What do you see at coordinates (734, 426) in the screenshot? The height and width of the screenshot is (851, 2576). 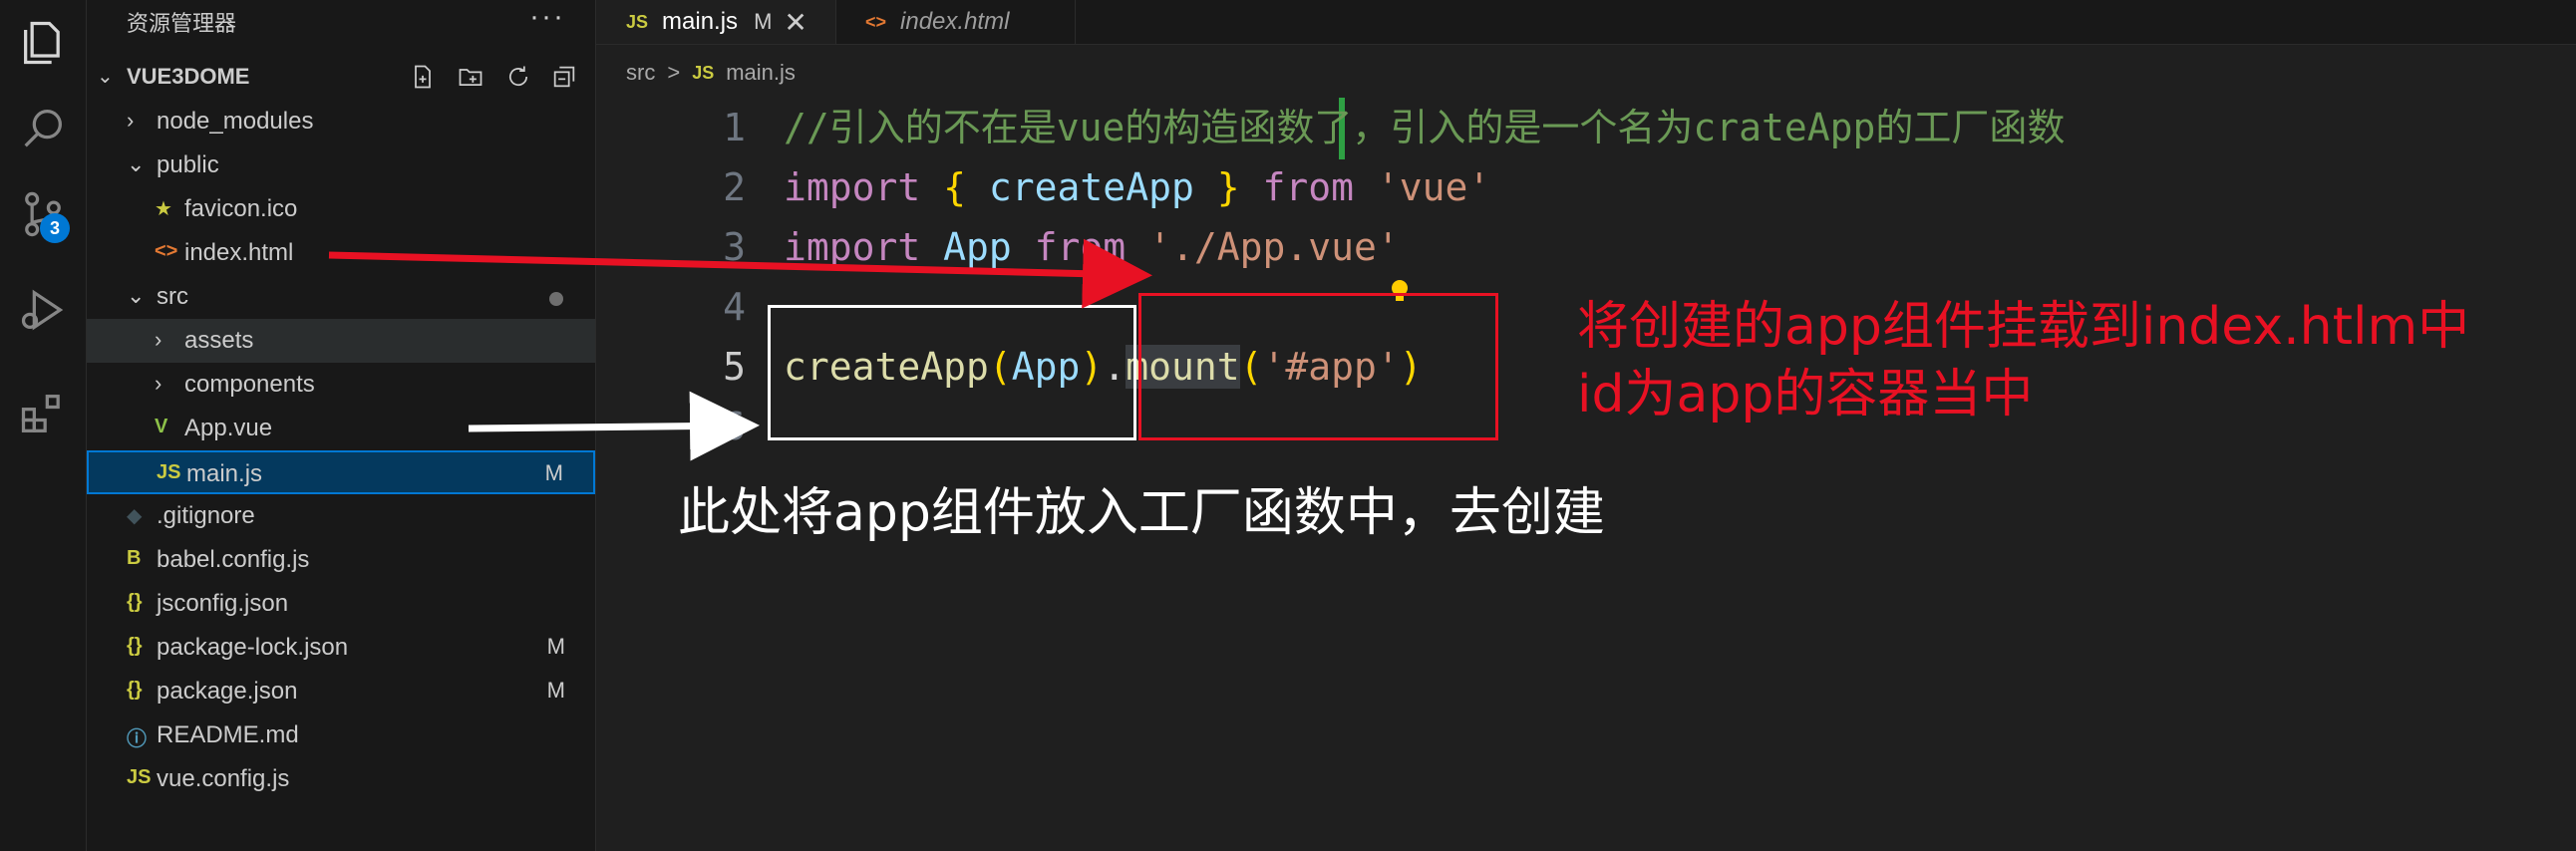 I see `line-number: 6` at bounding box center [734, 426].